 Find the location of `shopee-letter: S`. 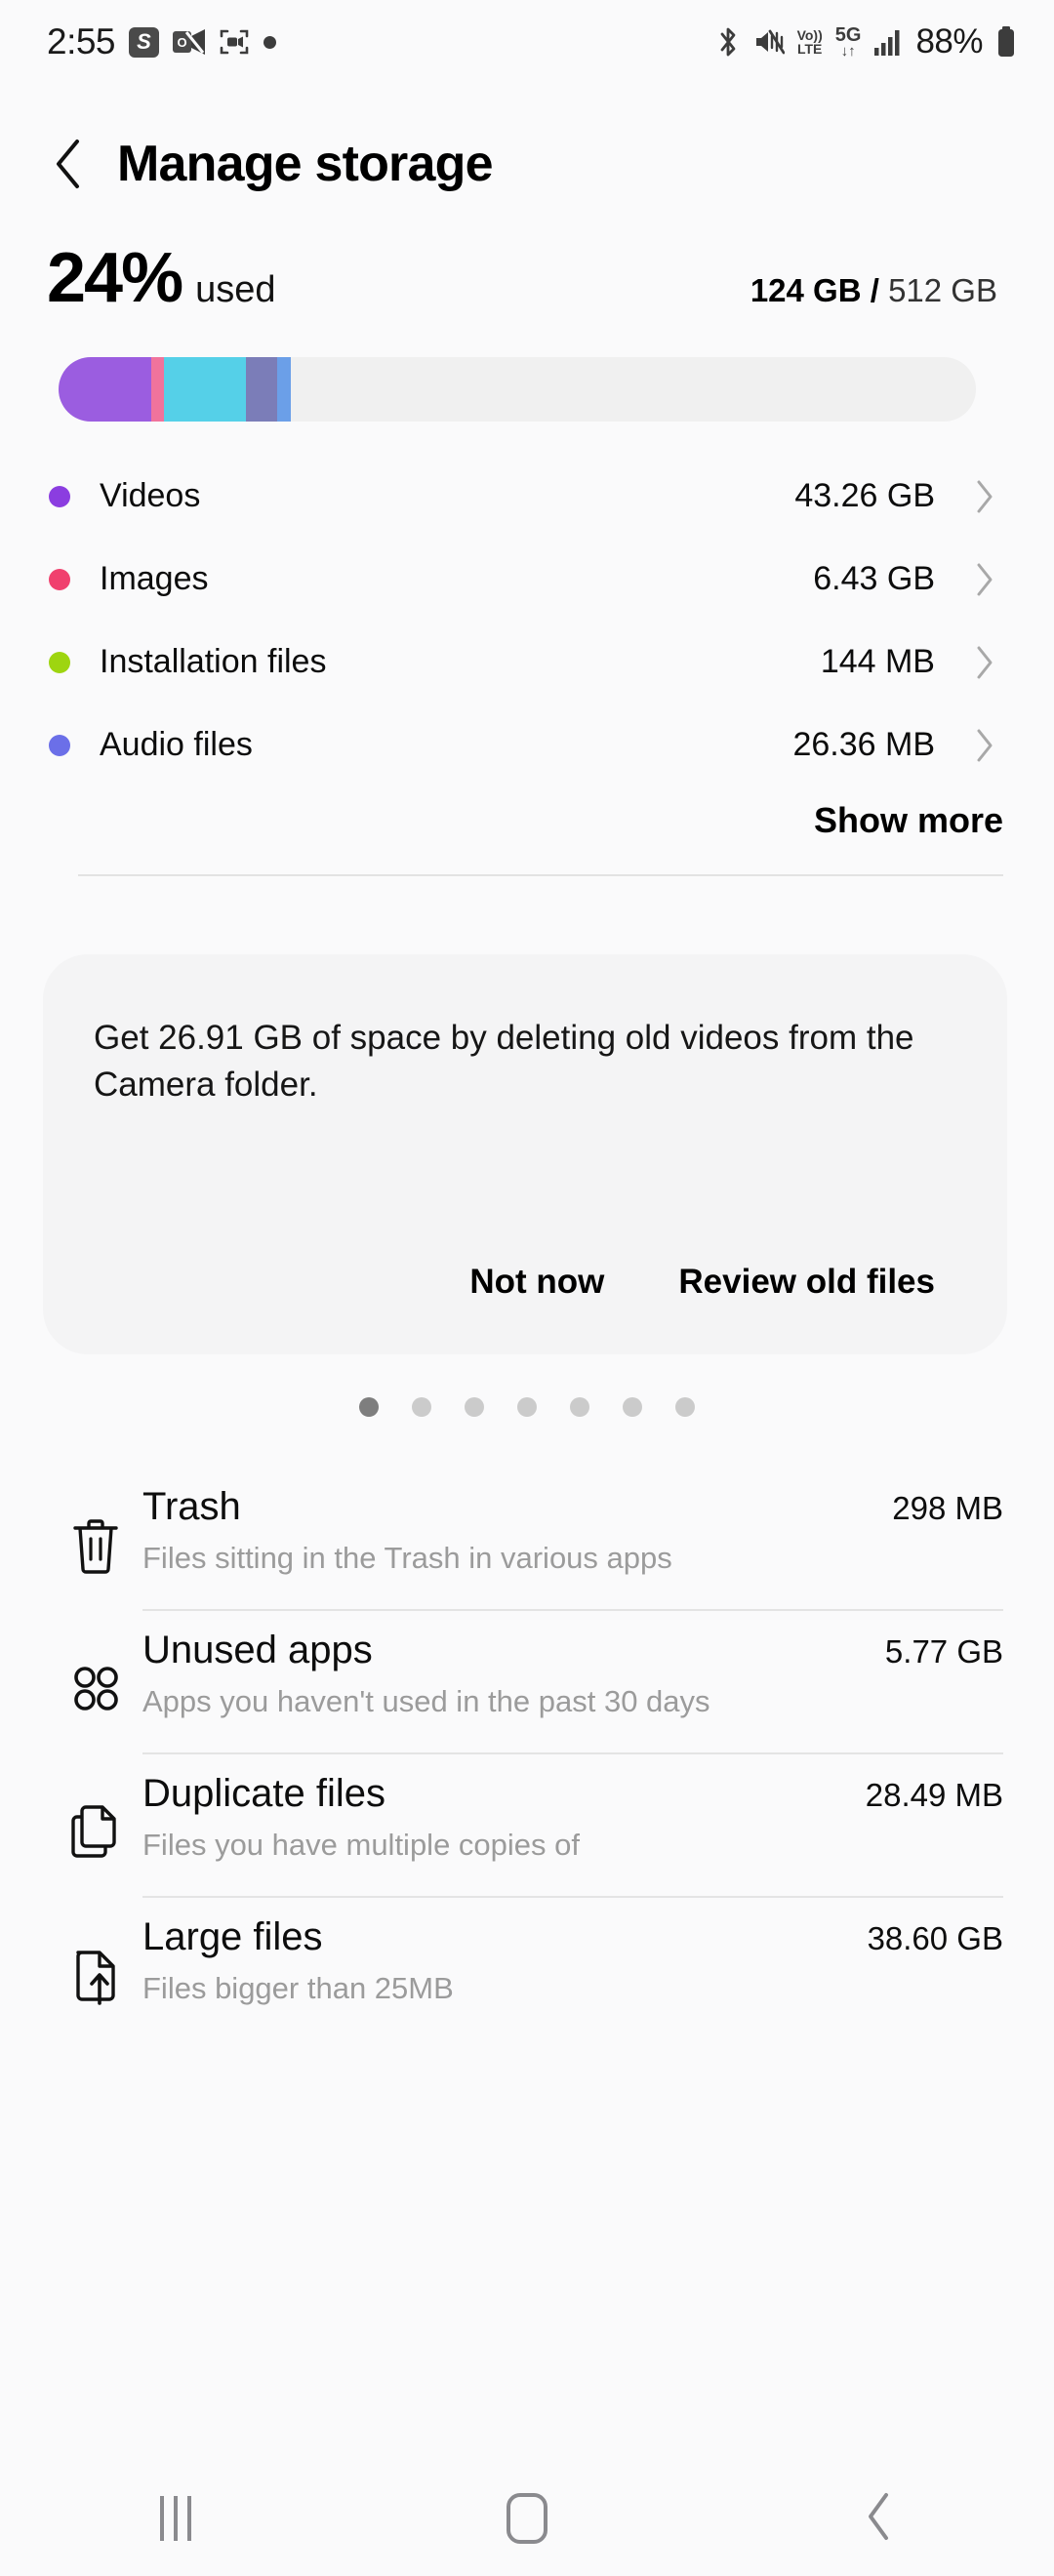

shopee-letter: S is located at coordinates (144, 42).